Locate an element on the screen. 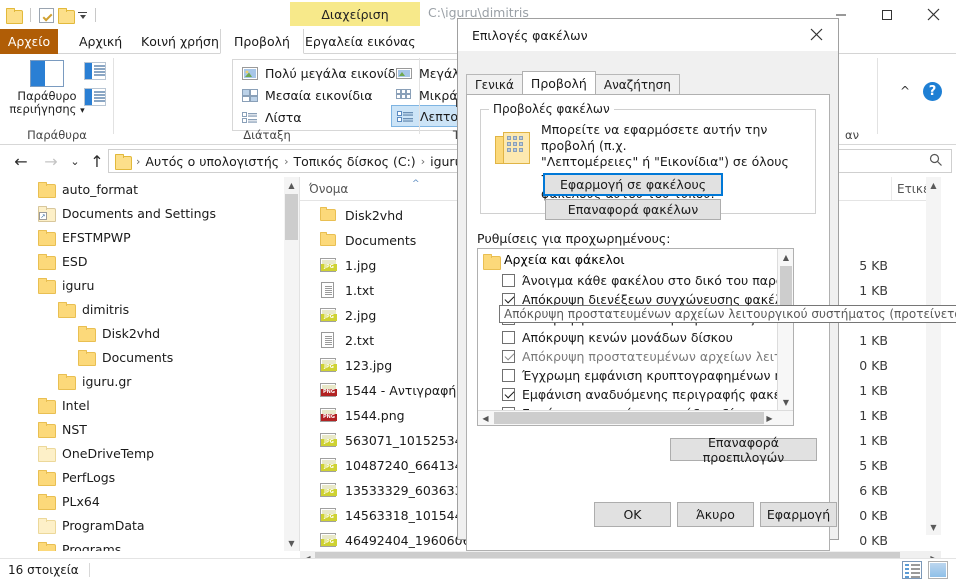  adv-hscroll-thumb is located at coordinates (629, 418).